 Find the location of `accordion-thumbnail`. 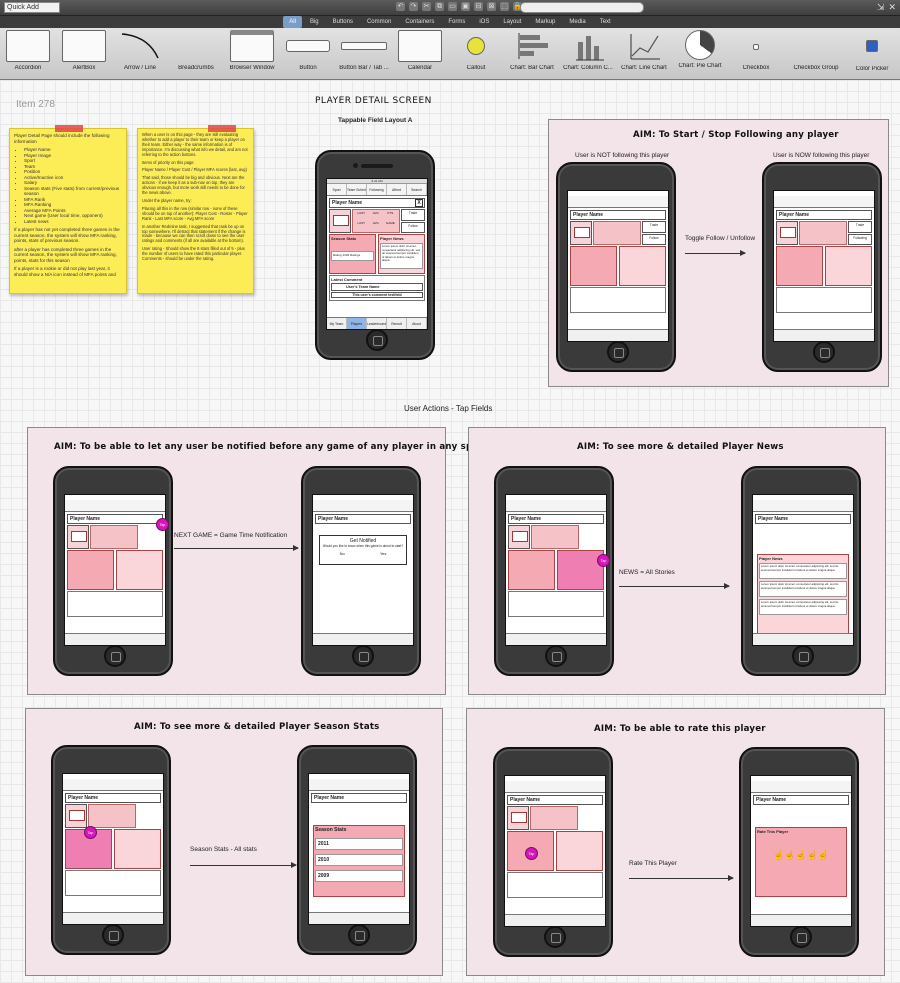

accordion-thumbnail is located at coordinates (28, 46).